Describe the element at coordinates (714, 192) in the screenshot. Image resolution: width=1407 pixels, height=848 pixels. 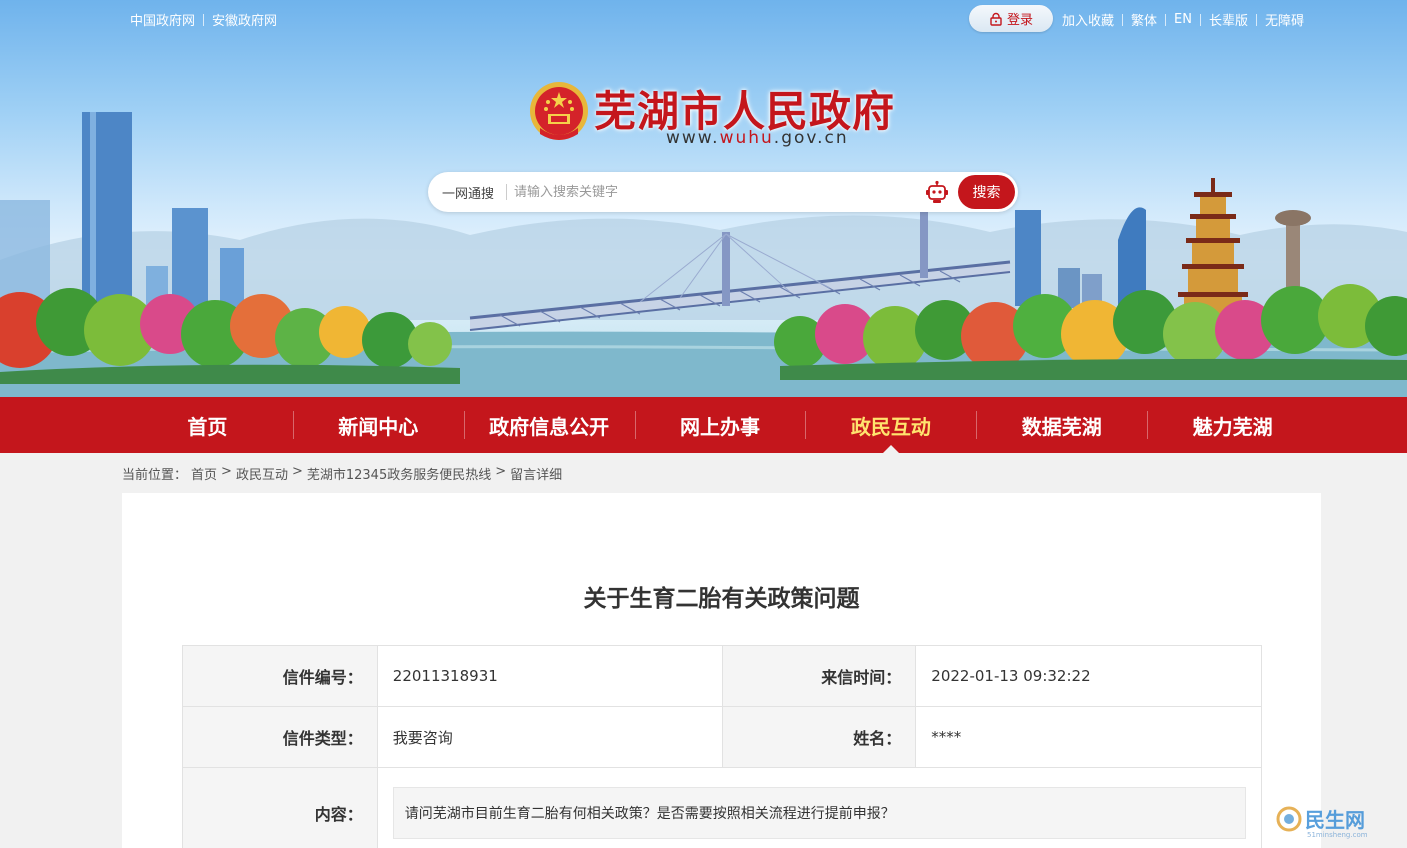
I see `search-input` at that location.